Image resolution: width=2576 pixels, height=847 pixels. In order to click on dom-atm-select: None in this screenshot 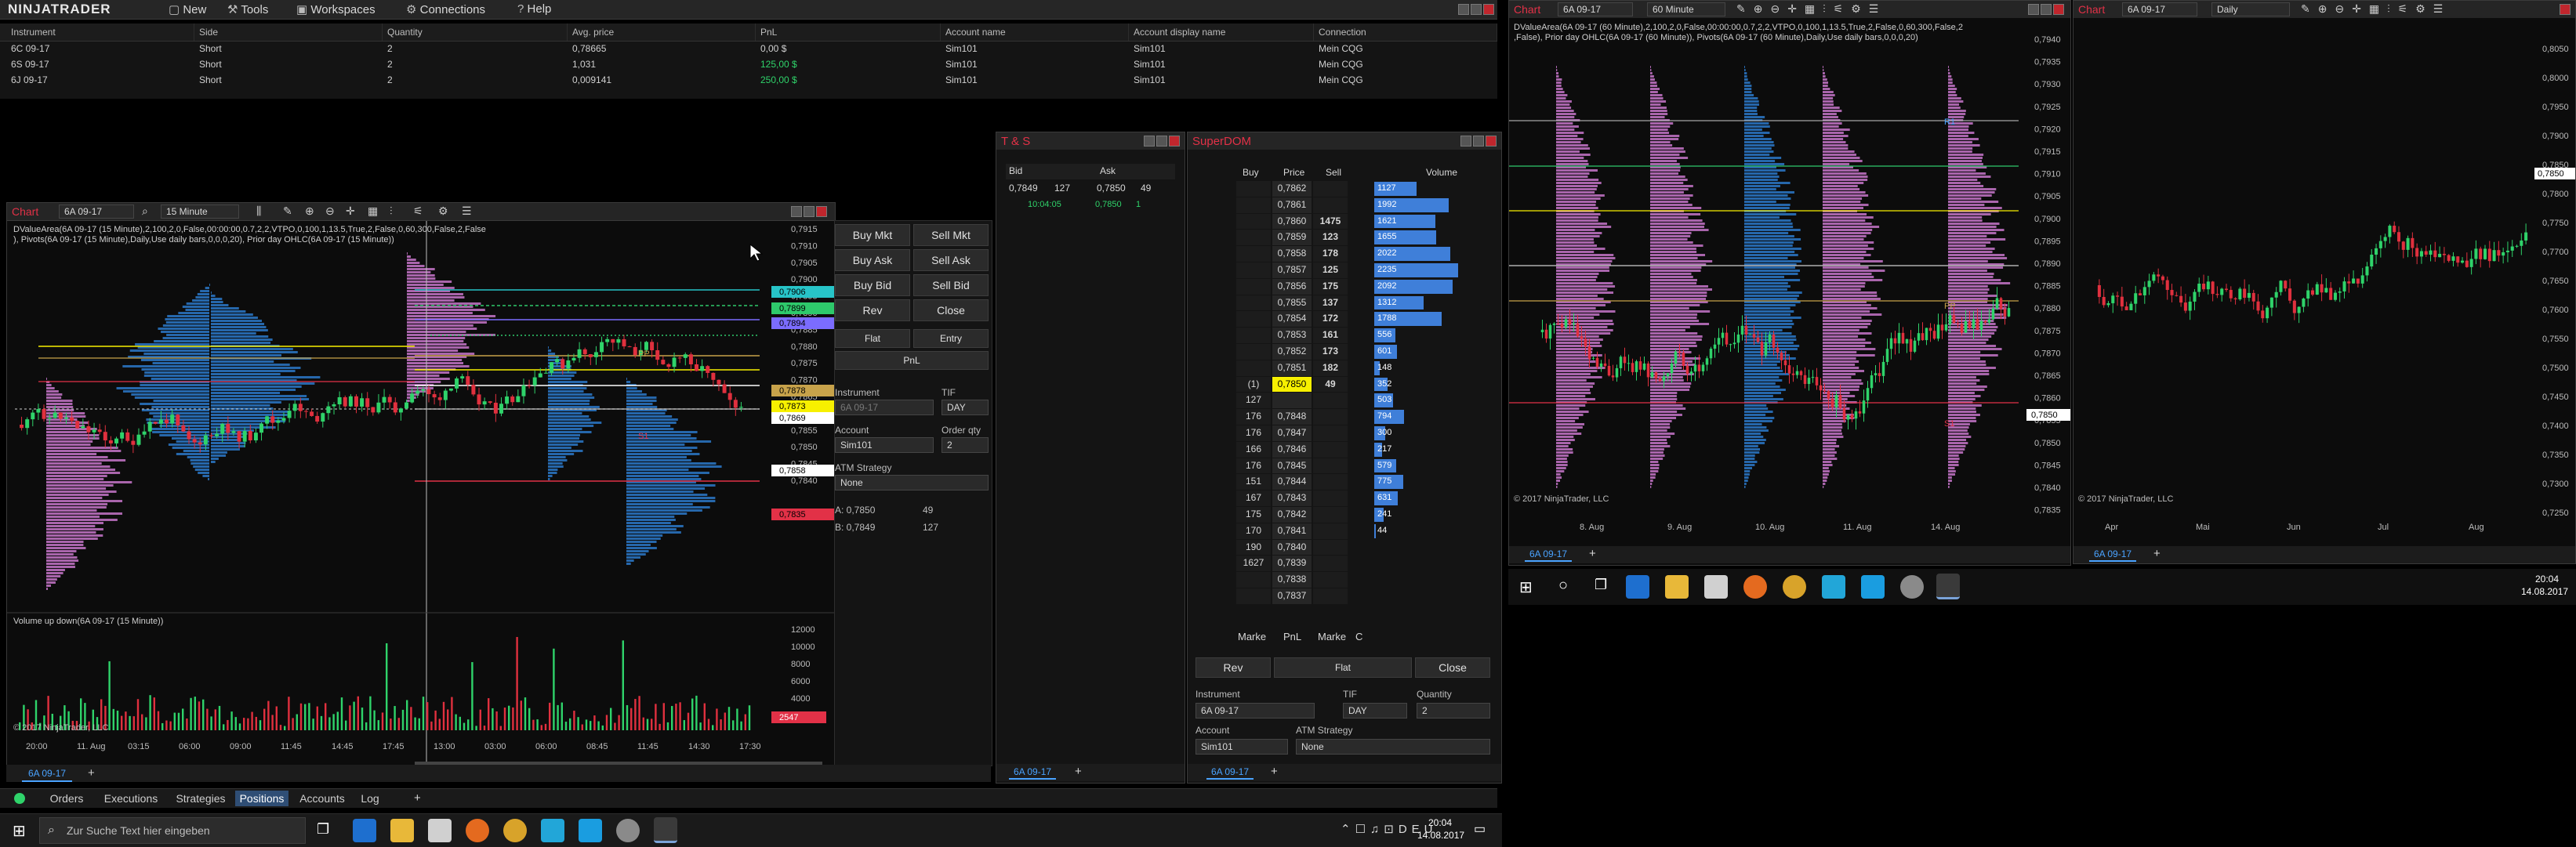, I will do `click(1393, 747)`.